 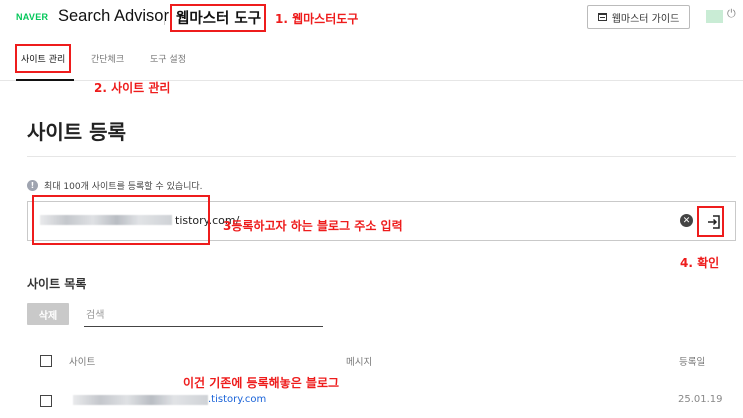 I want to click on registration-date: 25.01.19, so click(x=700, y=399).